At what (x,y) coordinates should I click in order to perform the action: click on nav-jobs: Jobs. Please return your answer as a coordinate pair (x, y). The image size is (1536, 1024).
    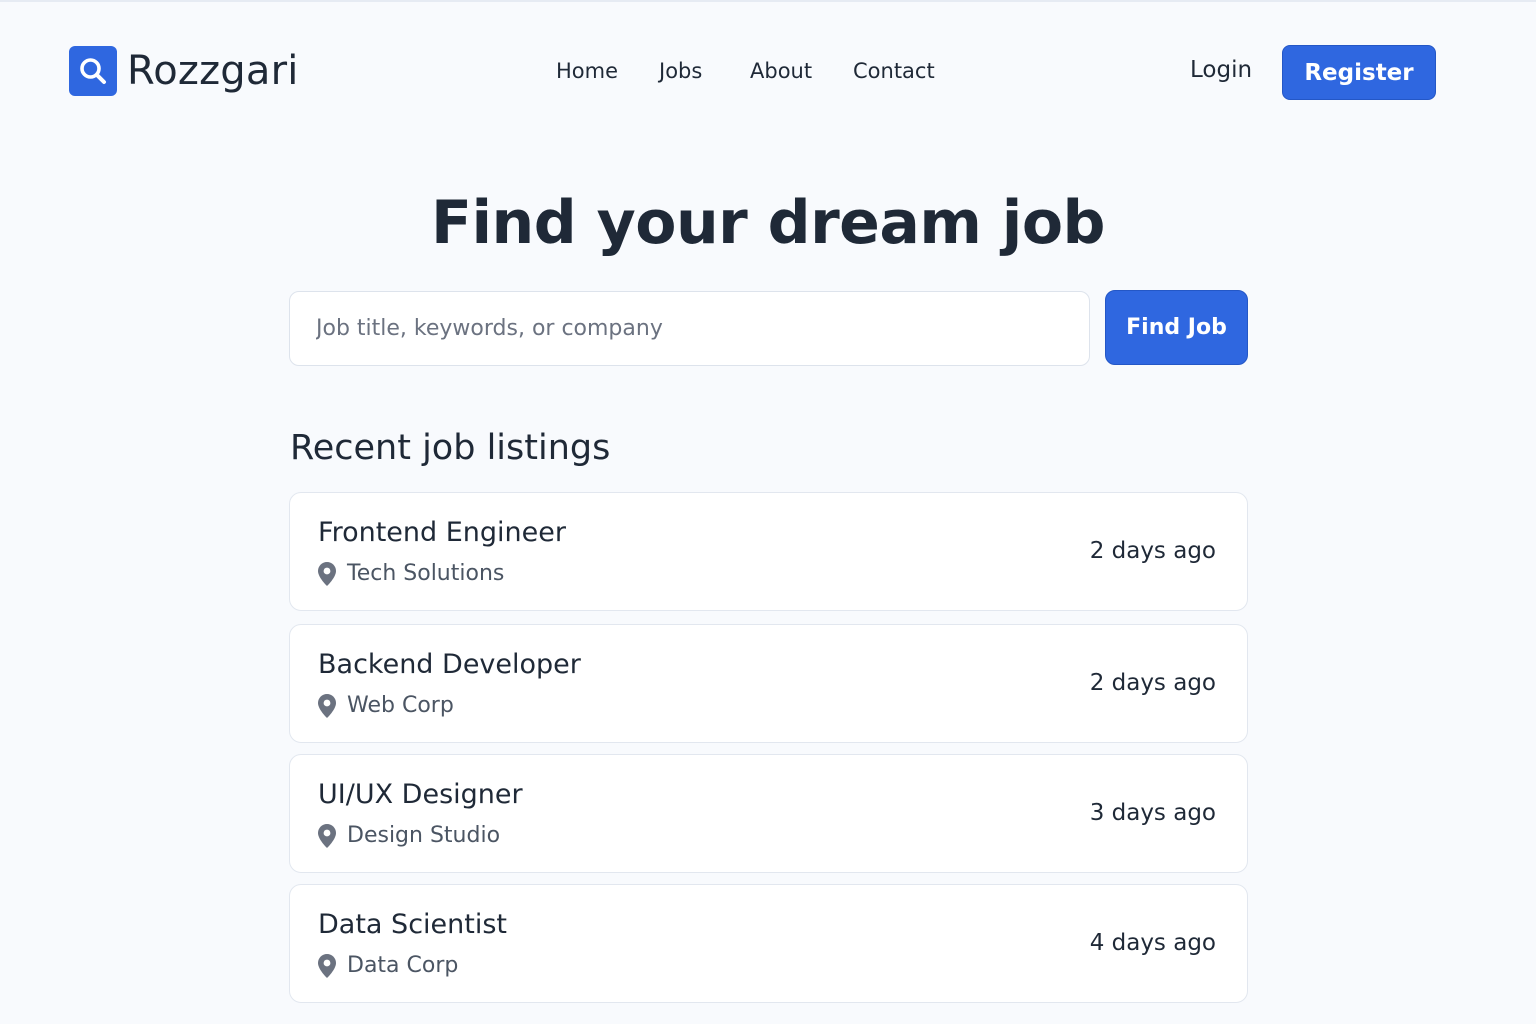
    Looking at the image, I should click on (680, 71).